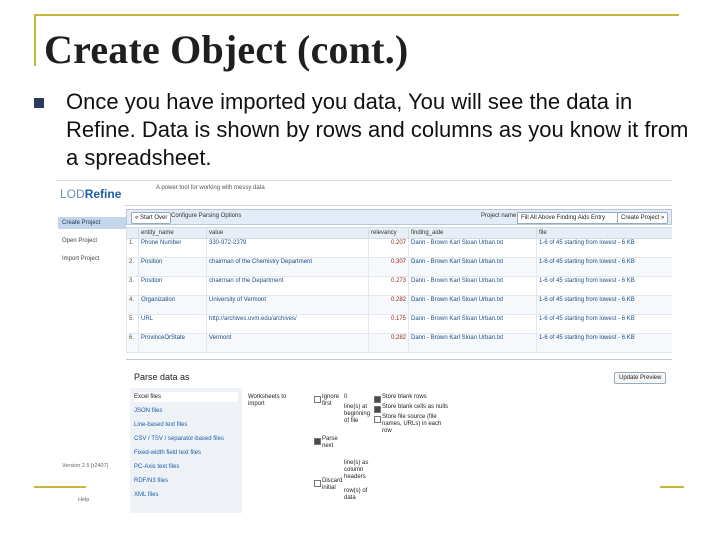  What do you see at coordinates (287, 343) in the screenshot?
I see `cell-value: Vermont` at bounding box center [287, 343].